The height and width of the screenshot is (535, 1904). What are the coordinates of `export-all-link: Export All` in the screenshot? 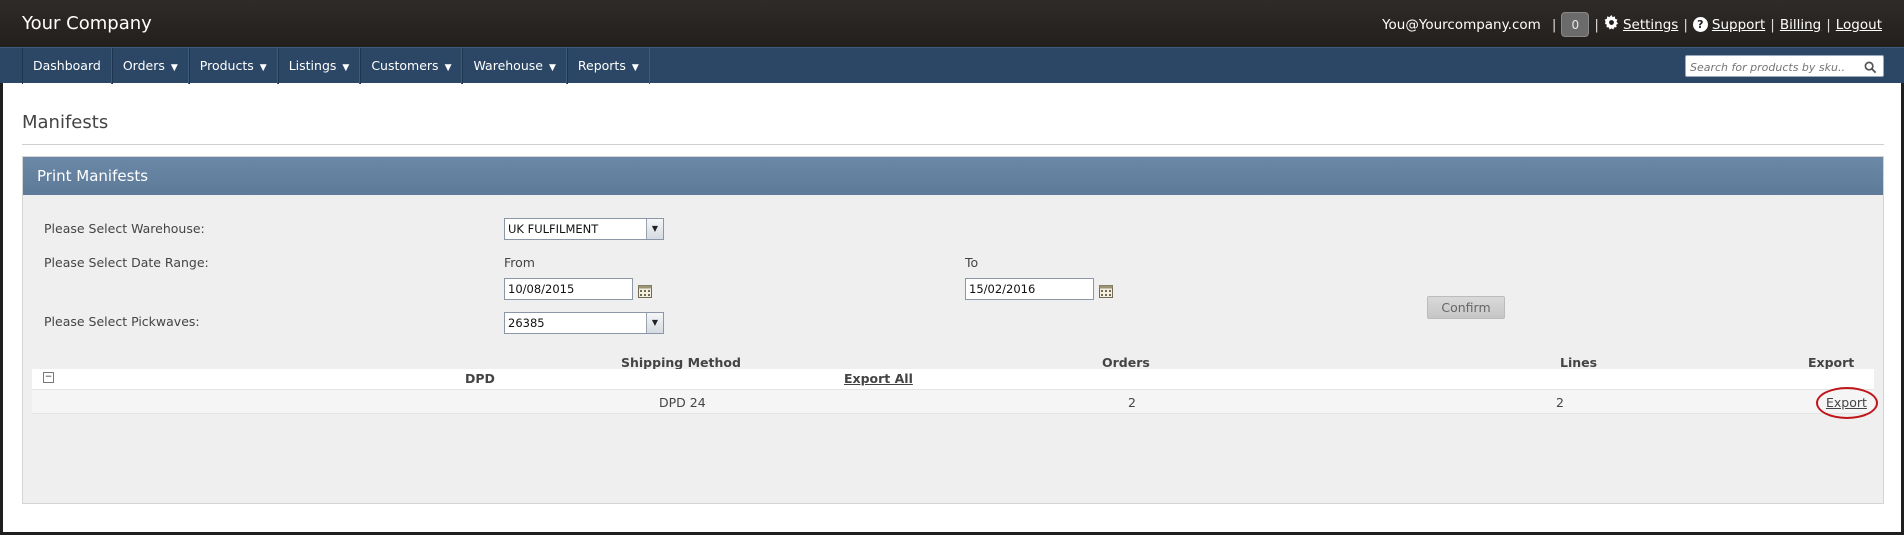 It's located at (878, 378).